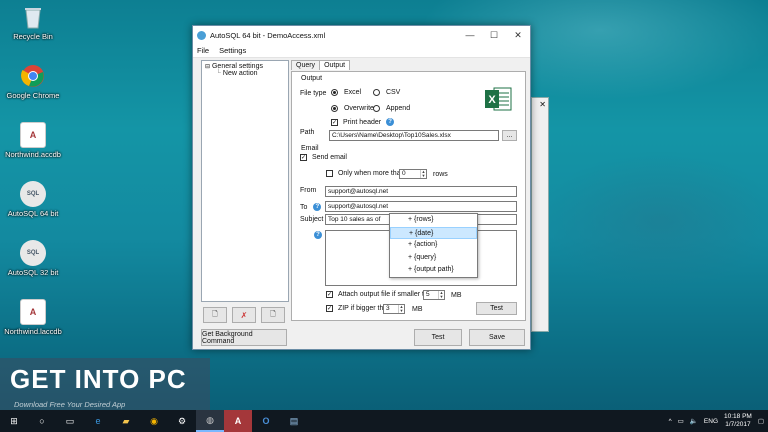 Image resolution: width=768 pixels, height=432 pixels. Describe the element at coordinates (203, 50) in the screenshot. I see `menu-file: File` at that location.